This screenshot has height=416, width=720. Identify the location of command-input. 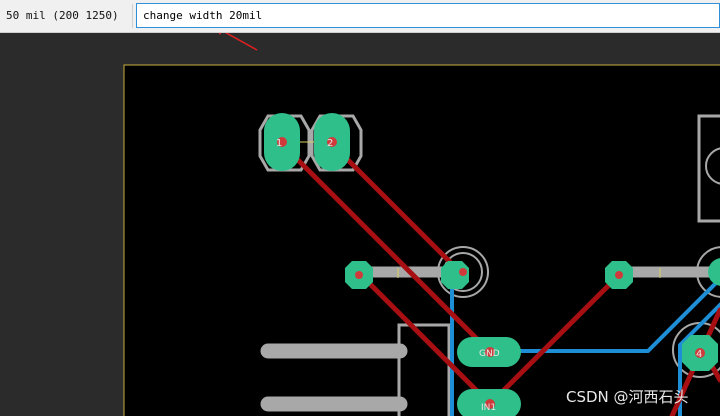
(428, 15).